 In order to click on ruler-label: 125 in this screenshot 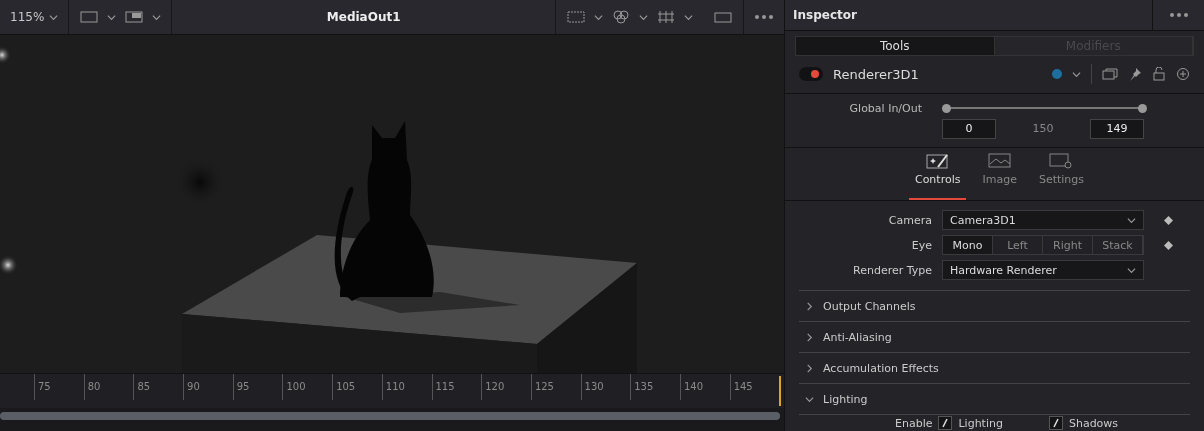, I will do `click(555, 387)`.